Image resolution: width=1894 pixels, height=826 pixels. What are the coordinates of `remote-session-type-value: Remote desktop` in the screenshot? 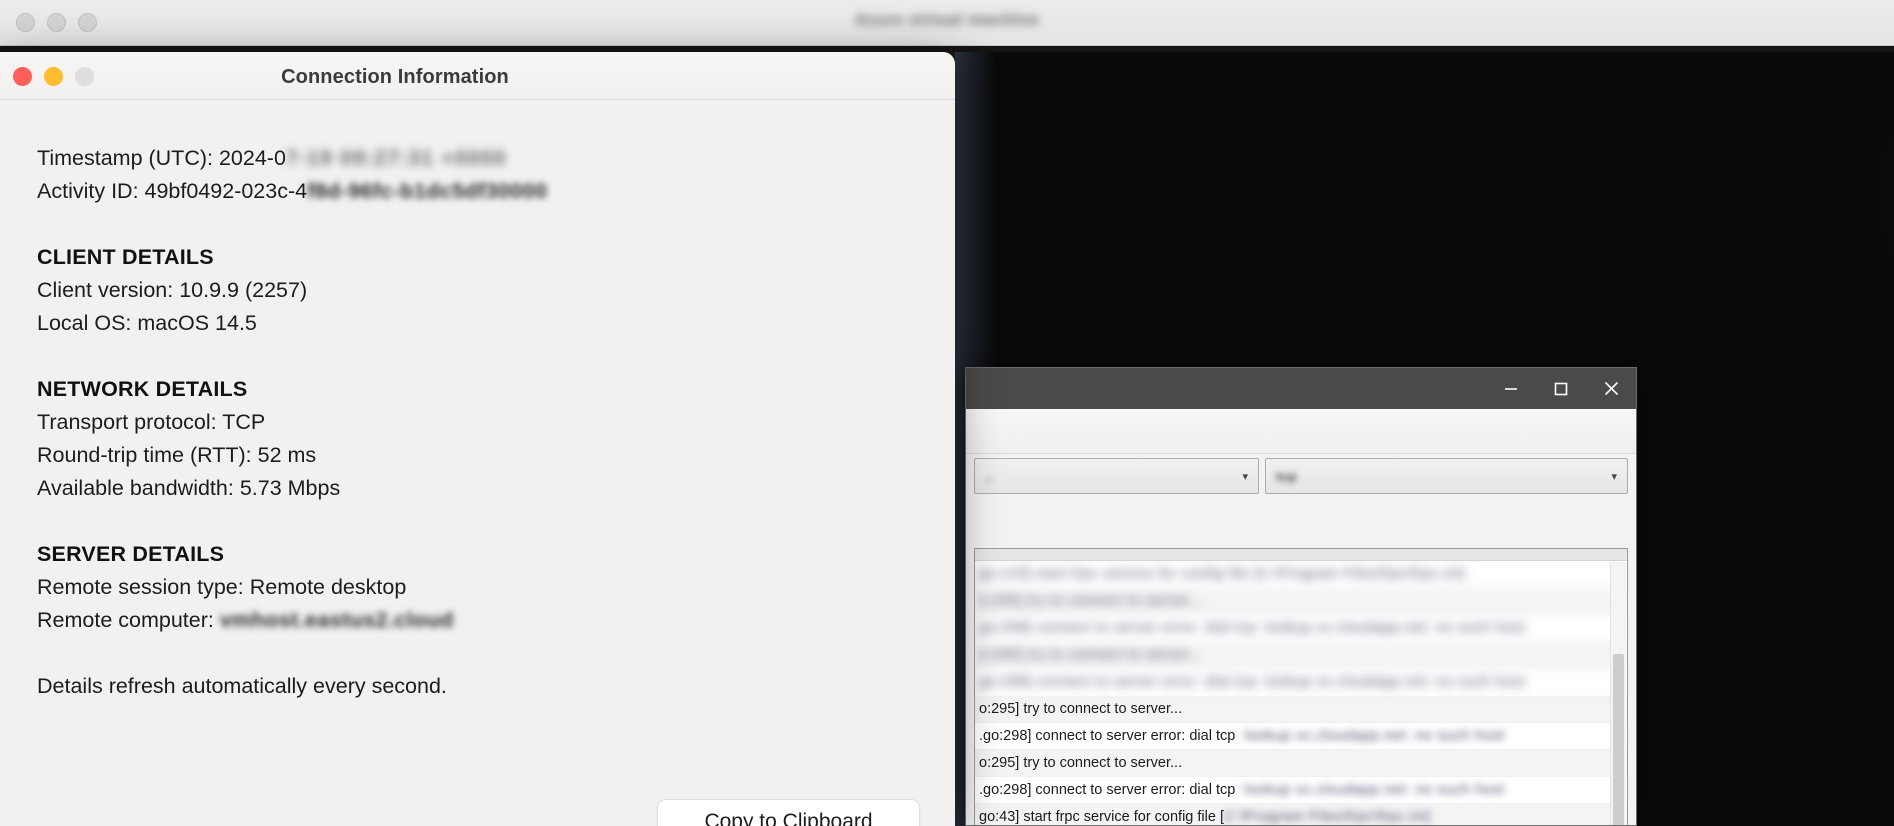 It's located at (328, 587).